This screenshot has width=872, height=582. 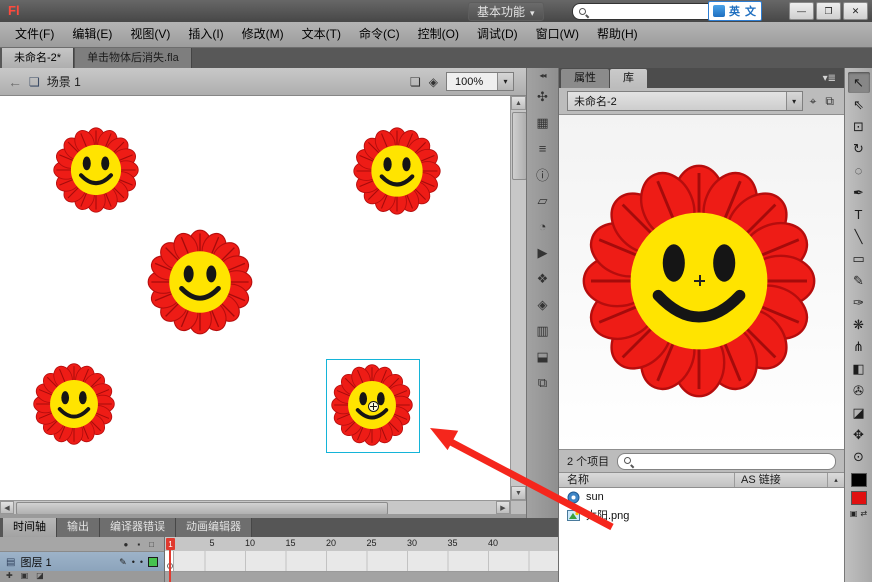 What do you see at coordinates (557, 34) in the screenshot?
I see `menu-item: 窗口(W)` at bounding box center [557, 34].